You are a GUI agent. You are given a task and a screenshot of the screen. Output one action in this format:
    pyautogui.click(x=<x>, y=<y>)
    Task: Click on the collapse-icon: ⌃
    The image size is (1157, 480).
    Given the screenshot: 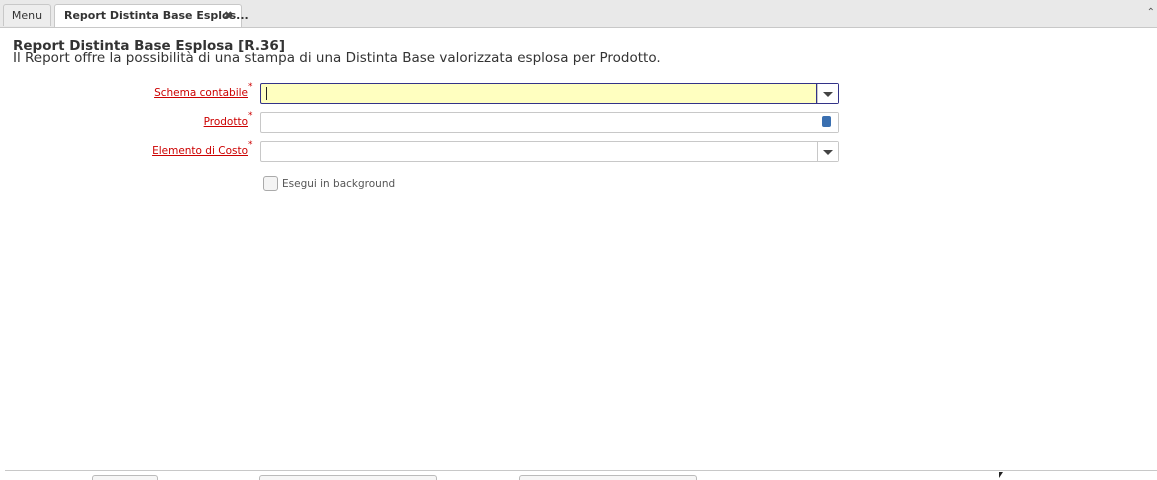 What is the action you would take?
    pyautogui.click(x=1151, y=12)
    